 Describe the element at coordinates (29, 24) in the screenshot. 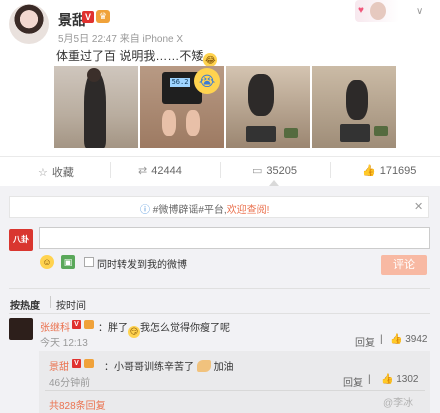

I see `author-avatar` at that location.